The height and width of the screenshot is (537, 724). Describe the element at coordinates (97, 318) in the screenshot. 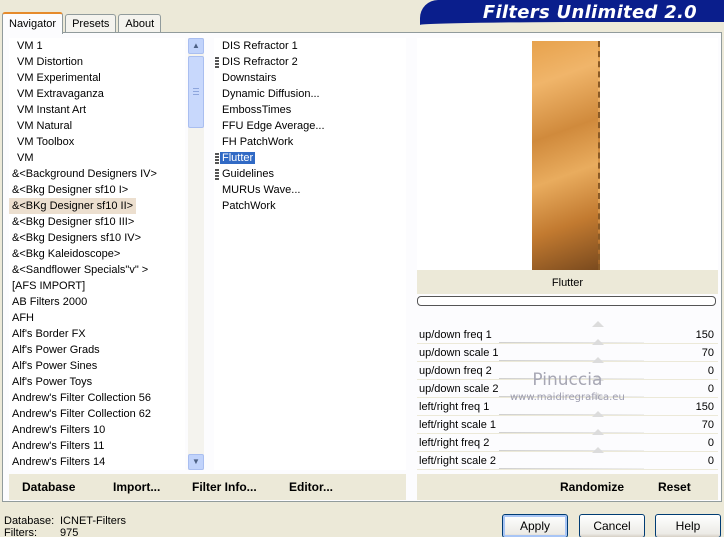

I see `category-item: AFH` at that location.